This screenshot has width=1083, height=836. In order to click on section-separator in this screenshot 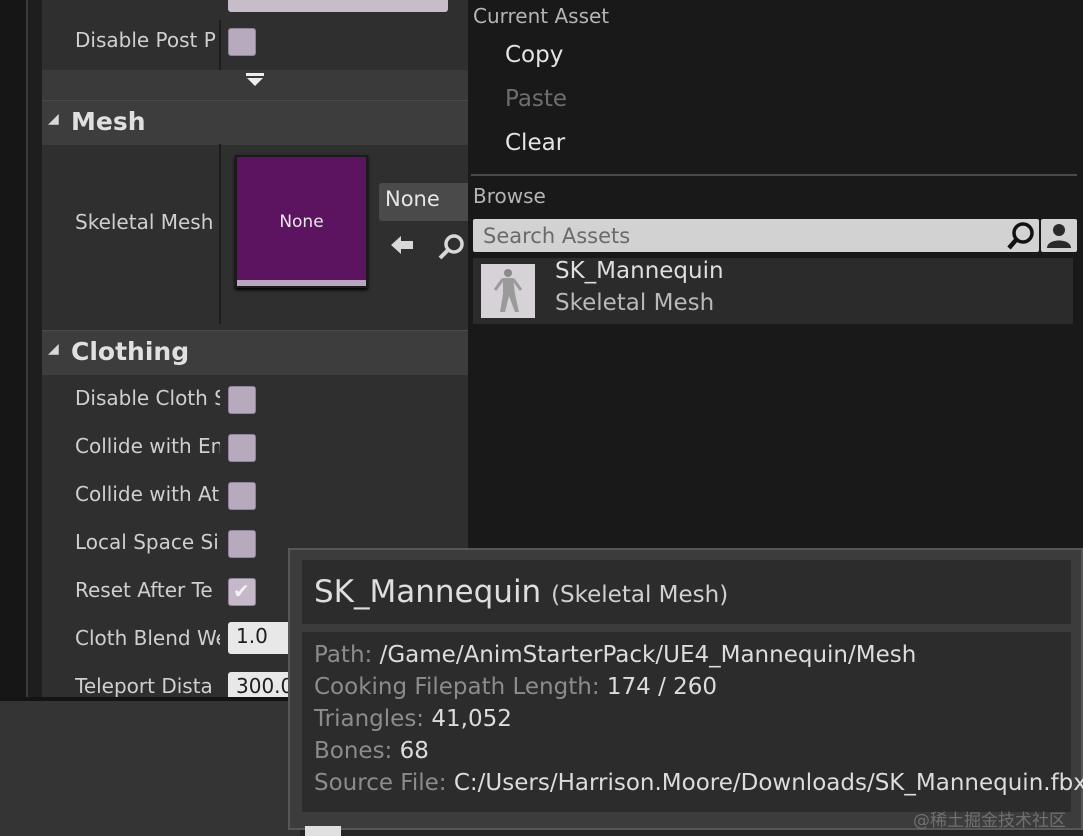, I will do `click(774, 175)`.